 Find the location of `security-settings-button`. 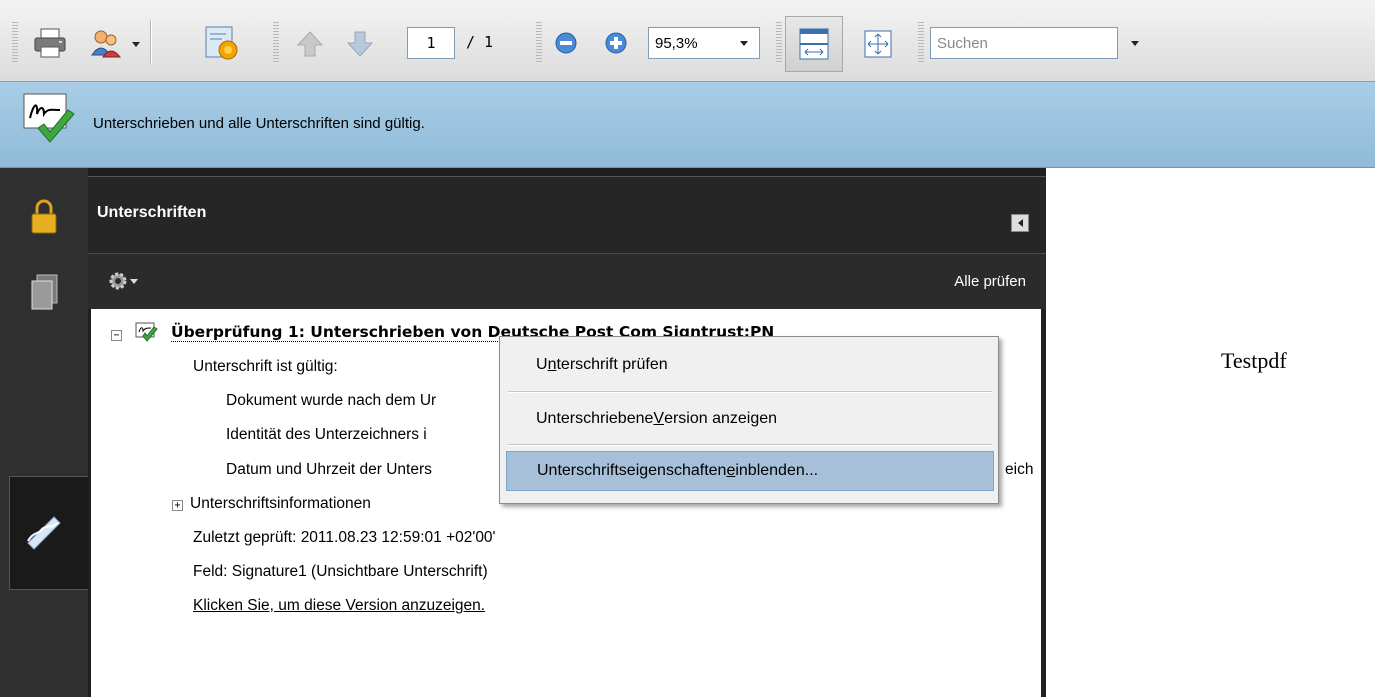

security-settings-button is located at coordinates (44, 217).